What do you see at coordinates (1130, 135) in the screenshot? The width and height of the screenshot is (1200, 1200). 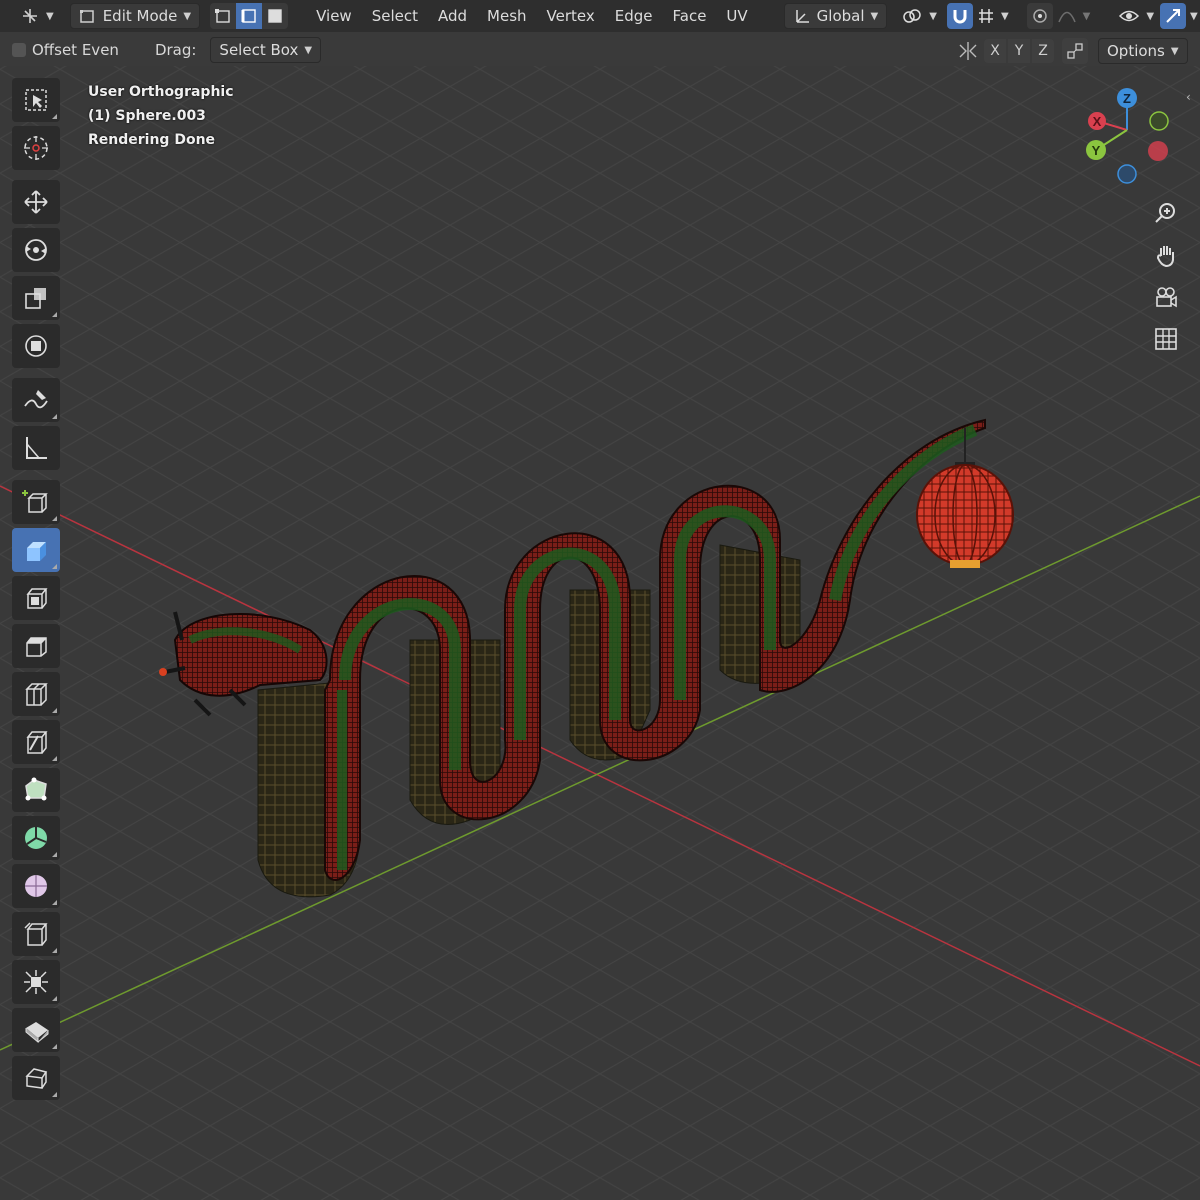 I see `navigation-gizmo: X Z Y` at bounding box center [1130, 135].